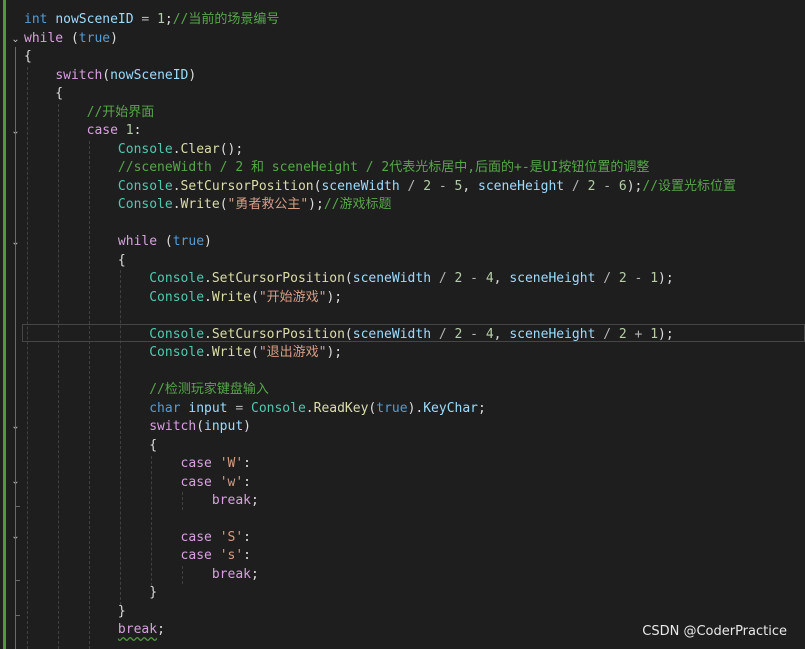 The height and width of the screenshot is (649, 805). What do you see at coordinates (90, 593) in the screenshot?
I see `code-line-32: }` at bounding box center [90, 593].